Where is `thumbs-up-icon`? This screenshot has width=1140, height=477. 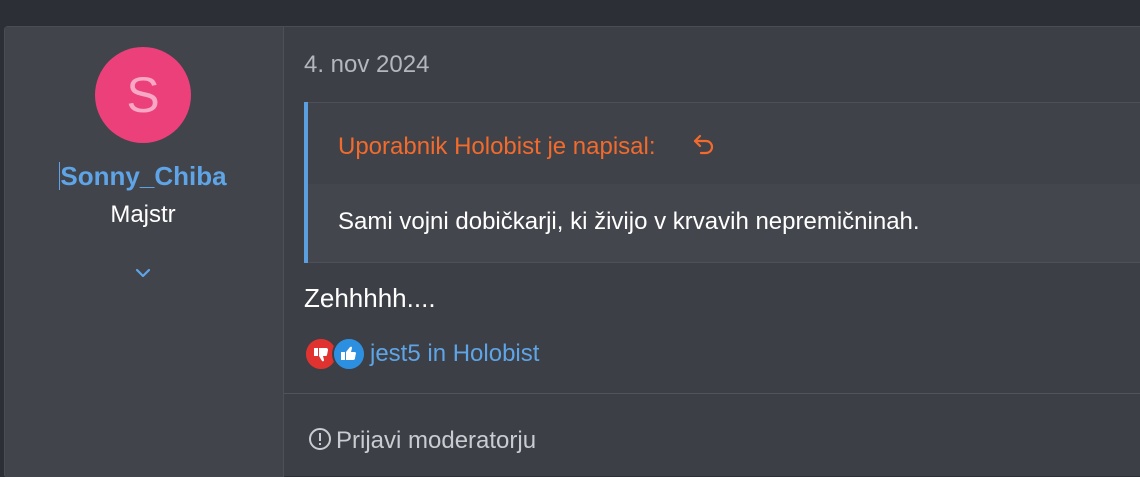 thumbs-up-icon is located at coordinates (349, 354).